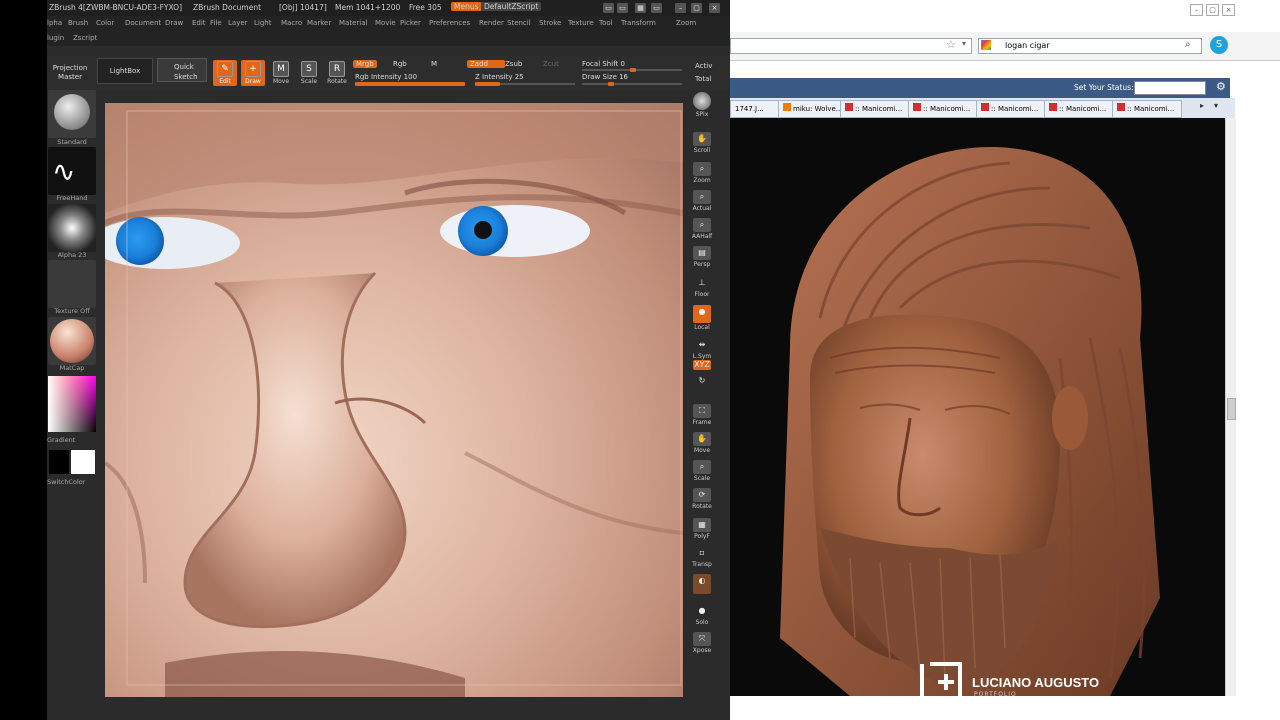  I want to click on z-intensity-track, so click(525, 84).